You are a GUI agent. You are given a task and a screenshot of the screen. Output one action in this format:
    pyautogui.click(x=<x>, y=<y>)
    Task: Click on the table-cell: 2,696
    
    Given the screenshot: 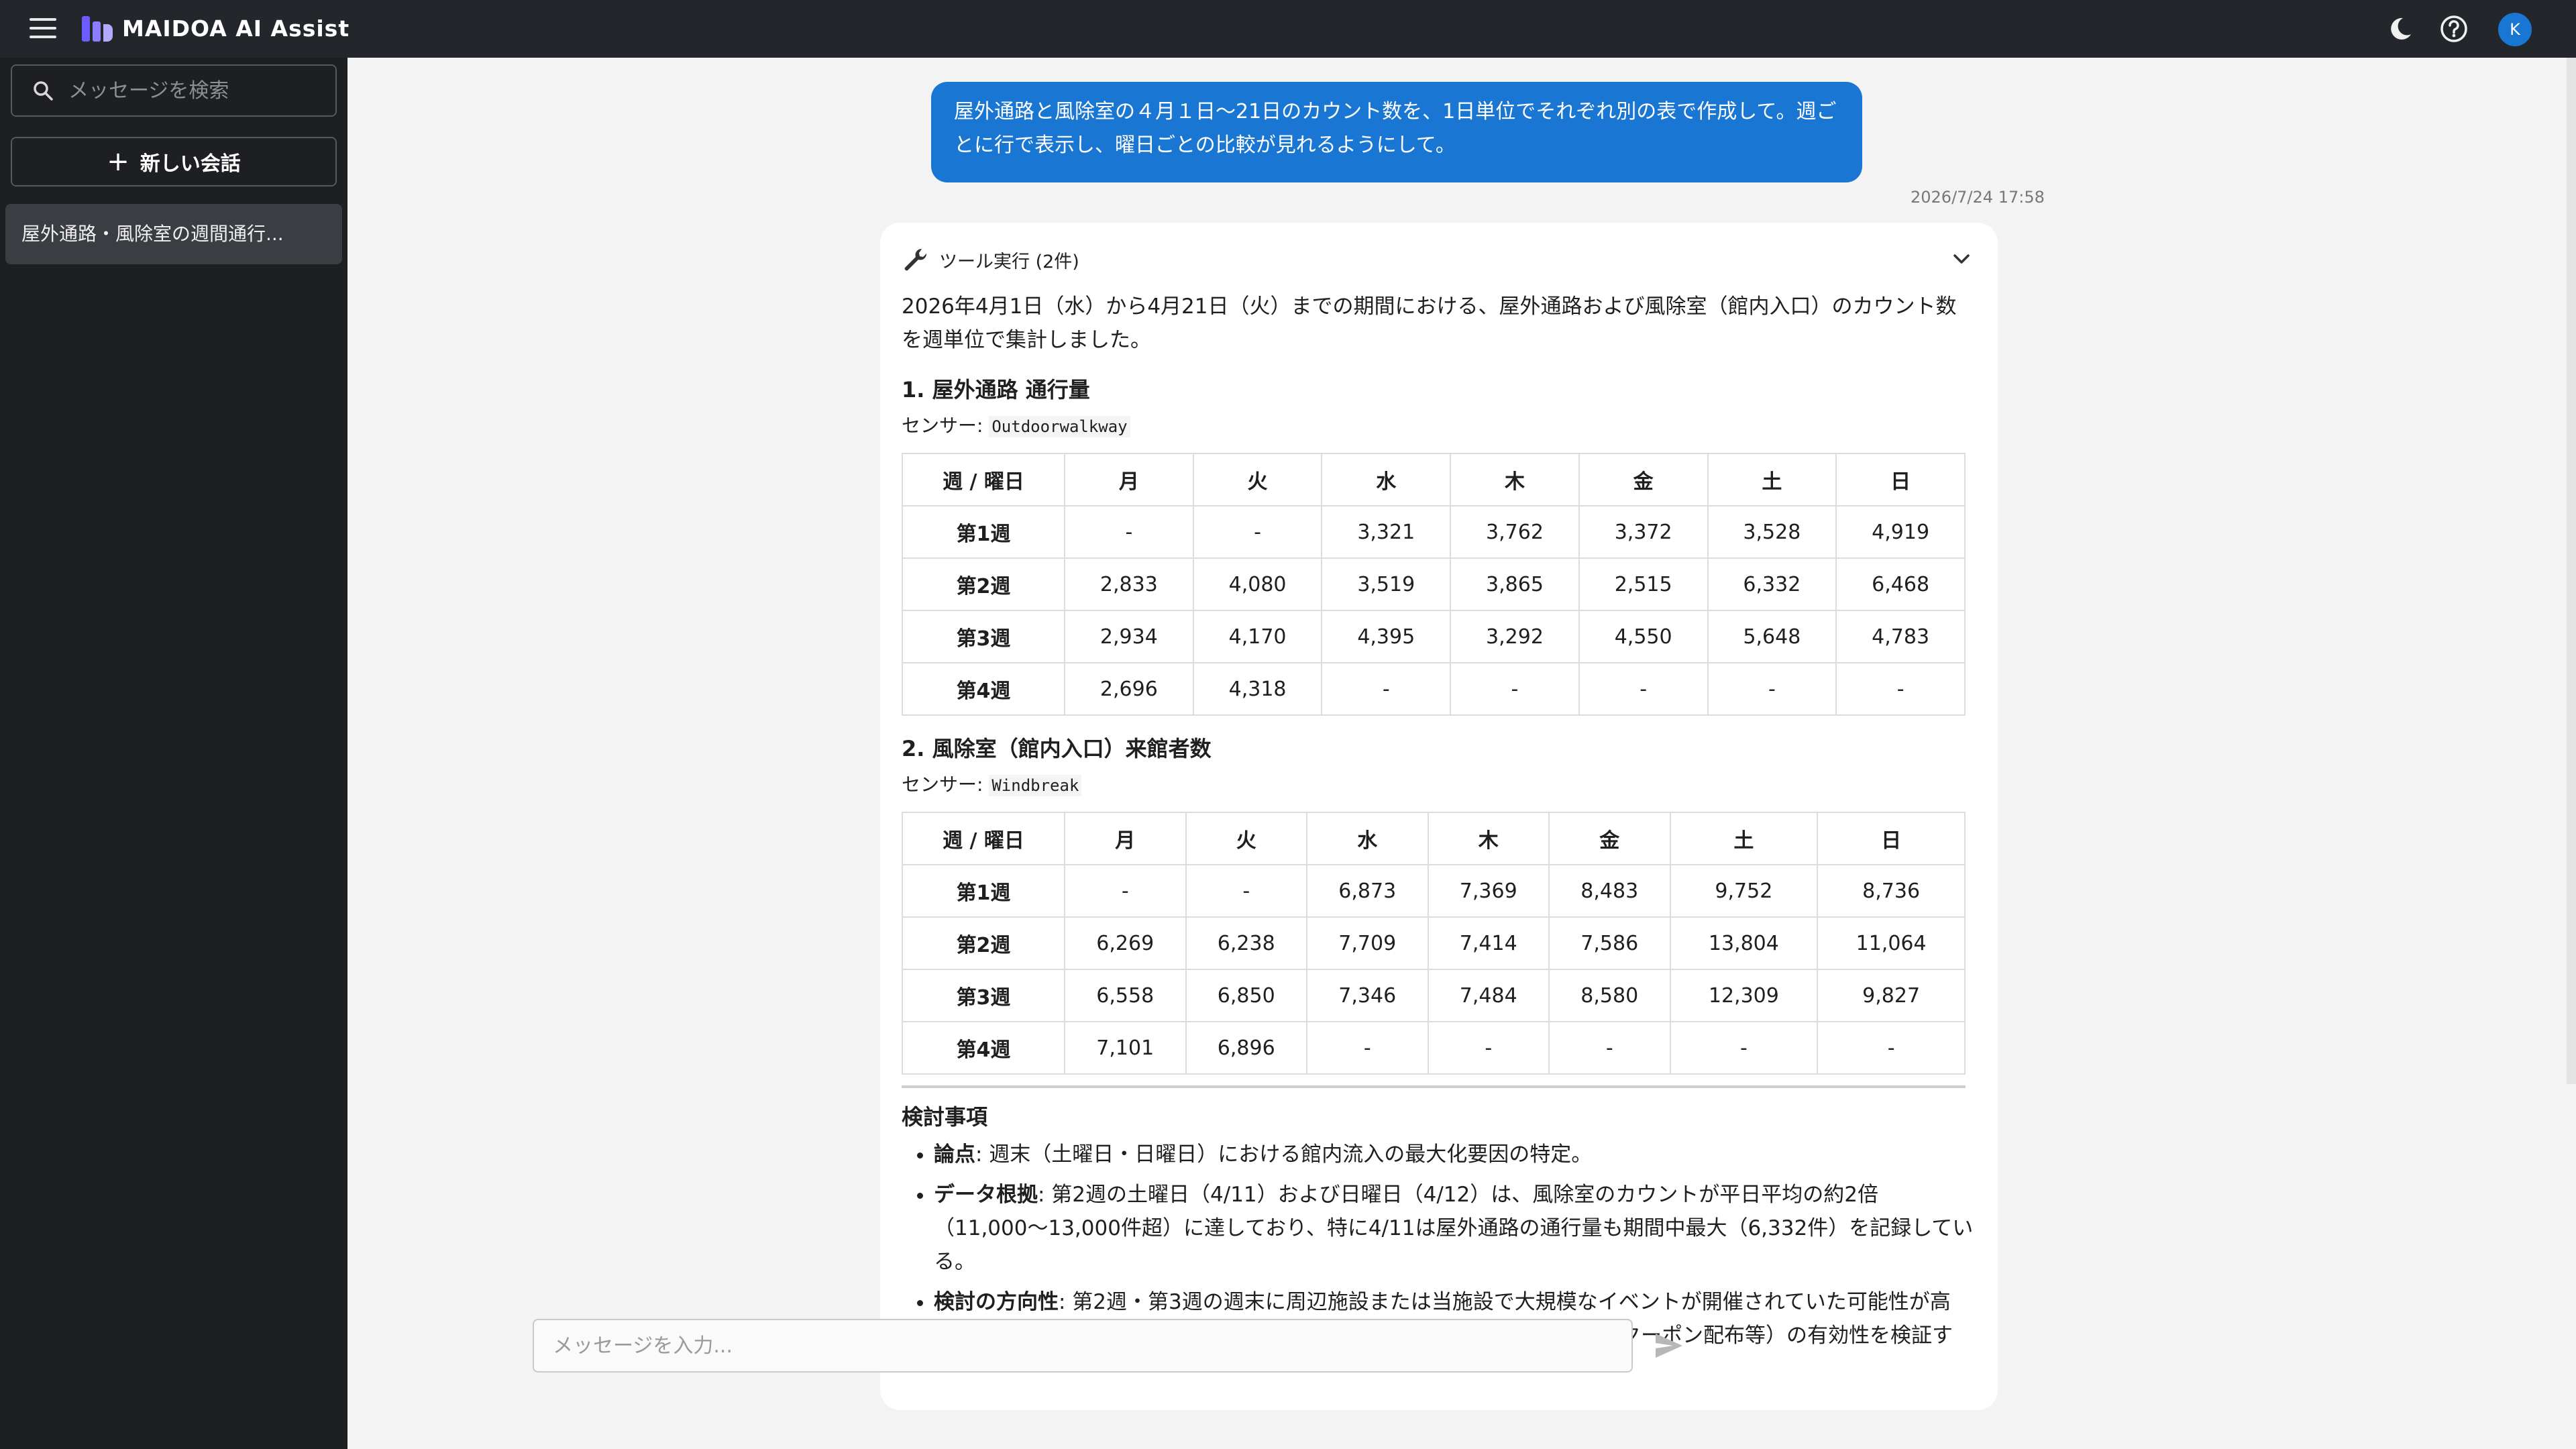 What is the action you would take?
    pyautogui.click(x=1129, y=689)
    